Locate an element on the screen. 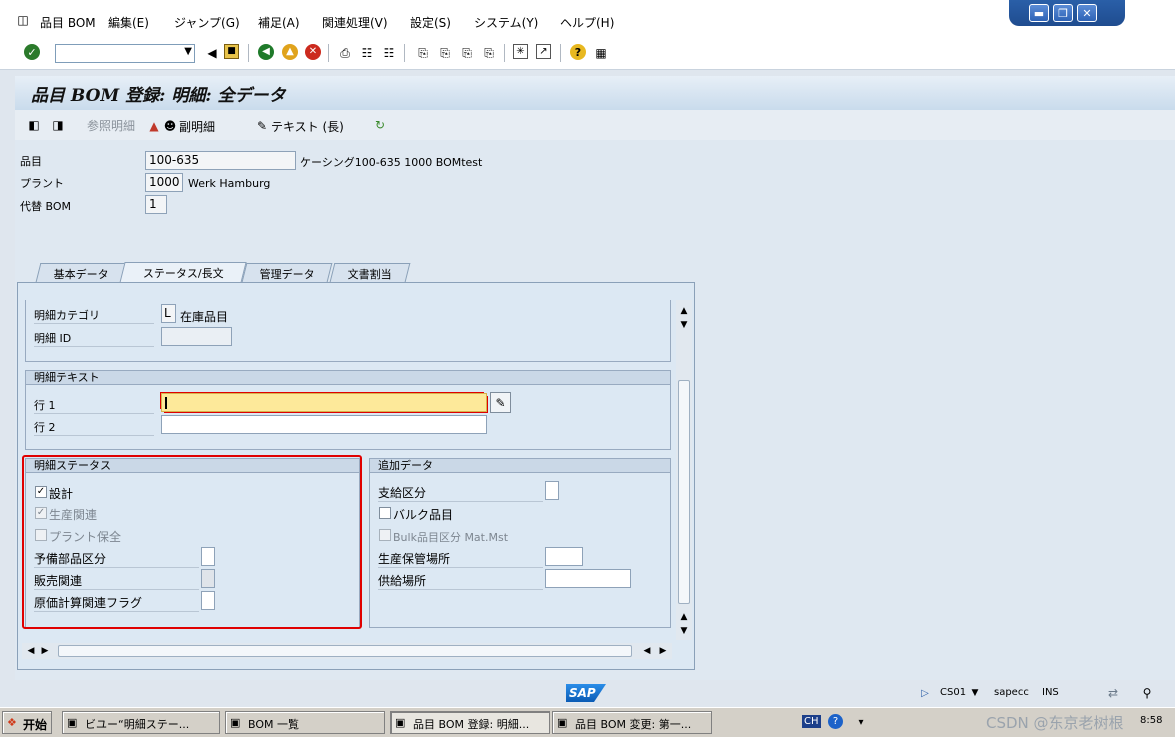 This screenshot has height=737, width=1175. menu-item-goto: ジャンプ(G) is located at coordinates (207, 22).